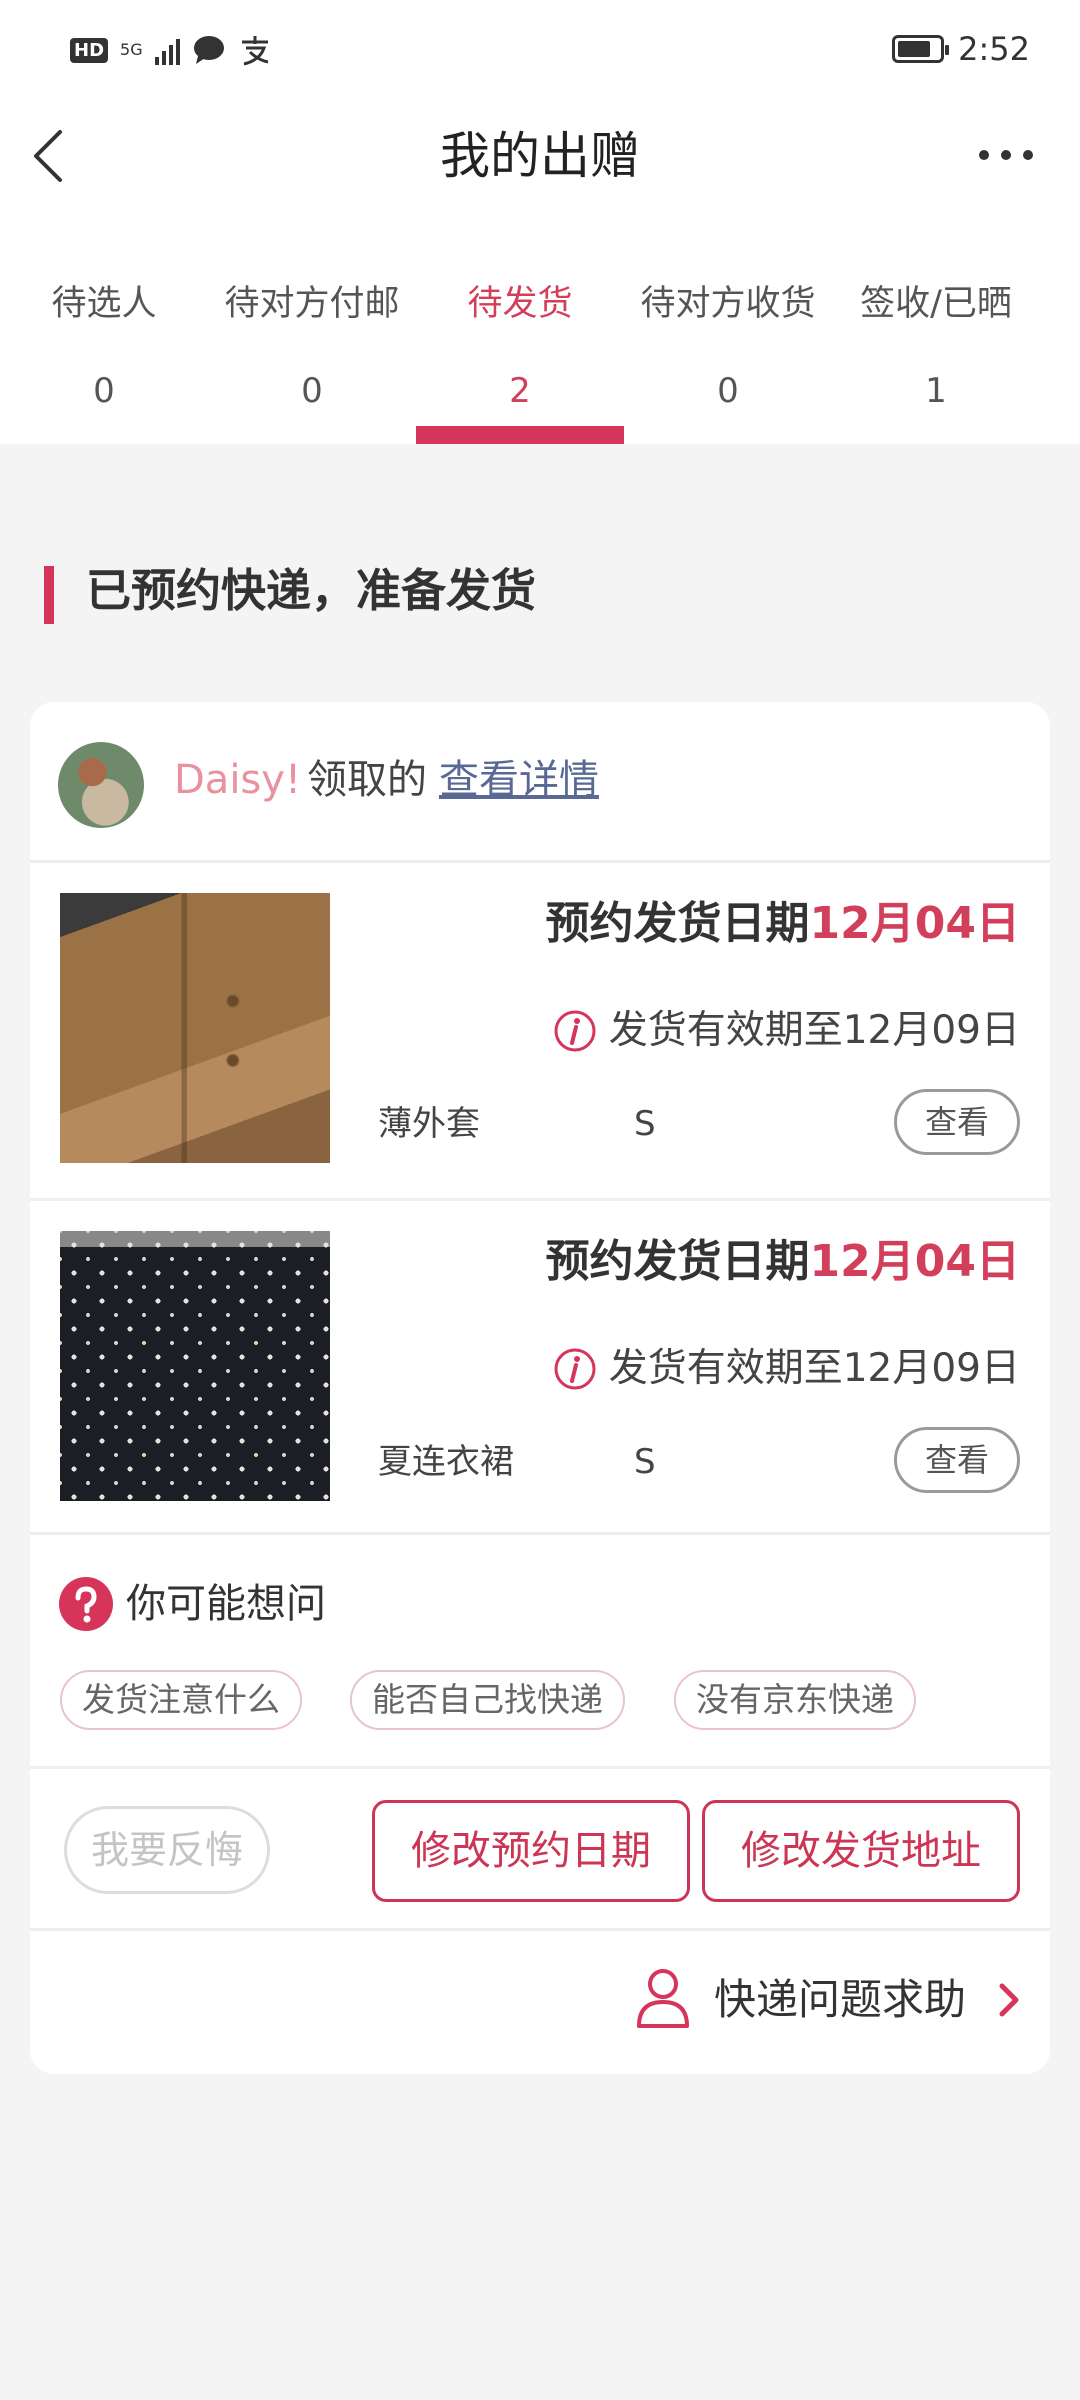 The width and height of the screenshot is (1080, 2400). What do you see at coordinates (446, 1462) in the screenshot?
I see `item-name: 夏连衣裙` at bounding box center [446, 1462].